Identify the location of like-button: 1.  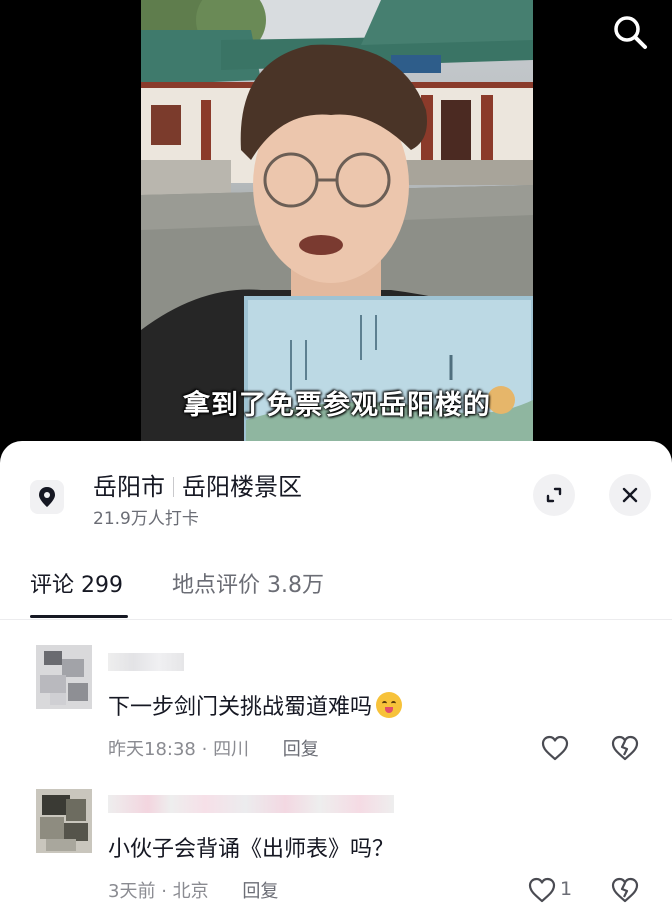
(555, 890).